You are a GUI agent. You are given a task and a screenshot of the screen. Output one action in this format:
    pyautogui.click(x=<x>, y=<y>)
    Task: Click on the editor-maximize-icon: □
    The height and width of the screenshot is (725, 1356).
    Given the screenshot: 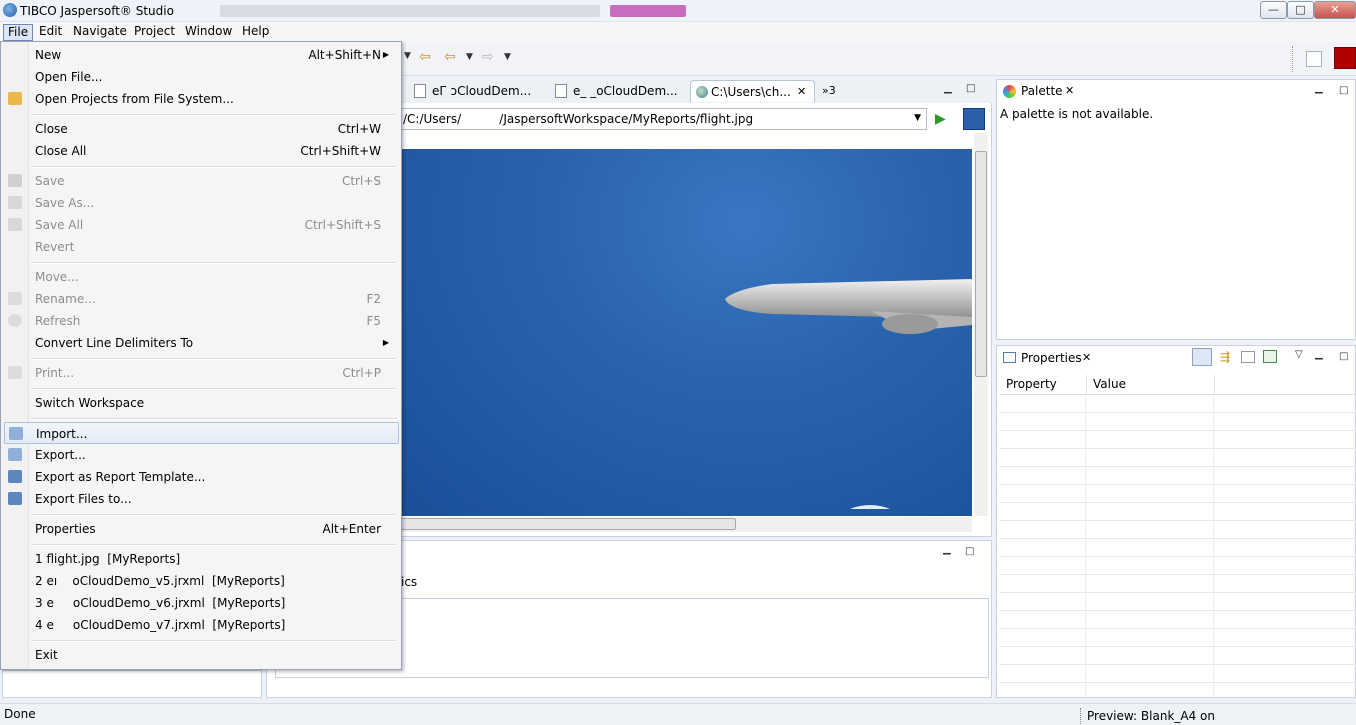 What is the action you would take?
    pyautogui.click(x=970, y=88)
    